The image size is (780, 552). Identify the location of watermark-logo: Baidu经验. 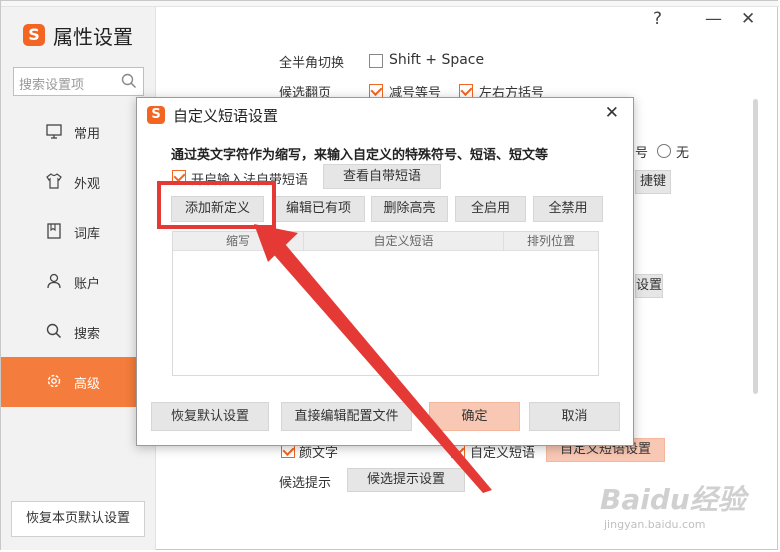
(673, 499).